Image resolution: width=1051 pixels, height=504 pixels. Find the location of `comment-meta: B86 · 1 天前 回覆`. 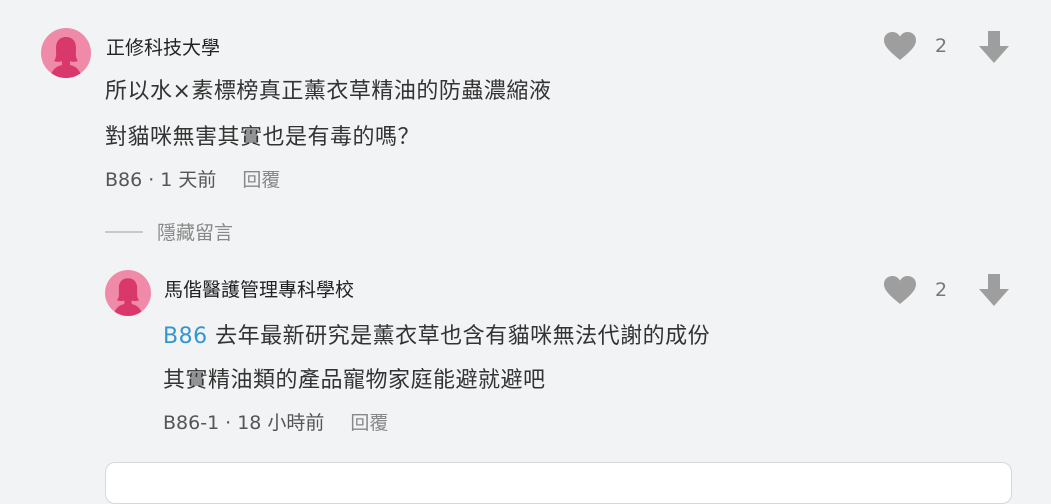

comment-meta: B86 · 1 天前 回覆 is located at coordinates (192, 178).